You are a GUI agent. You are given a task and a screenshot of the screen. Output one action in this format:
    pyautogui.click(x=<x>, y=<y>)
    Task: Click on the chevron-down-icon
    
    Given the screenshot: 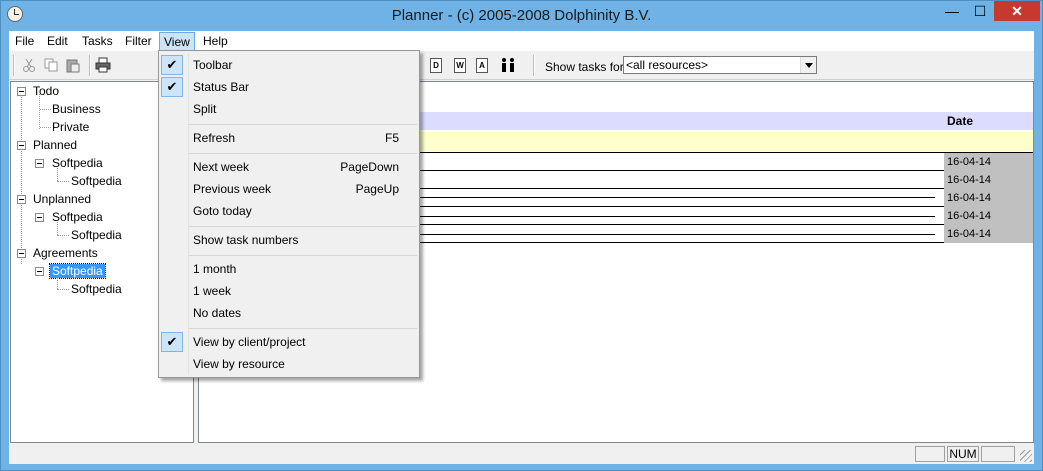 What is the action you would take?
    pyautogui.click(x=808, y=65)
    